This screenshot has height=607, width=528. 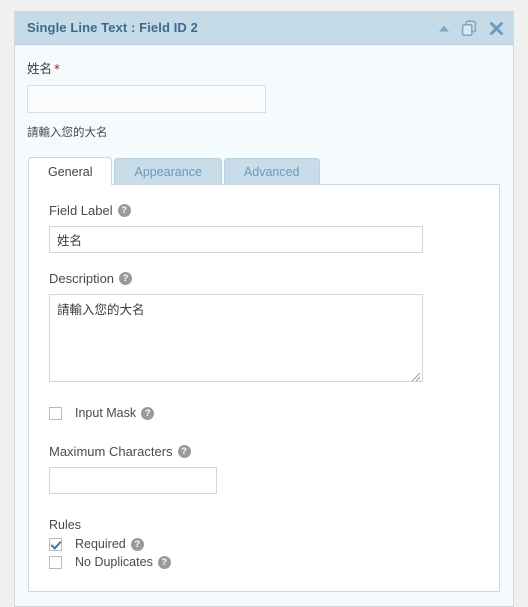 I want to click on preview-label-text: 姓名, so click(x=40, y=68).